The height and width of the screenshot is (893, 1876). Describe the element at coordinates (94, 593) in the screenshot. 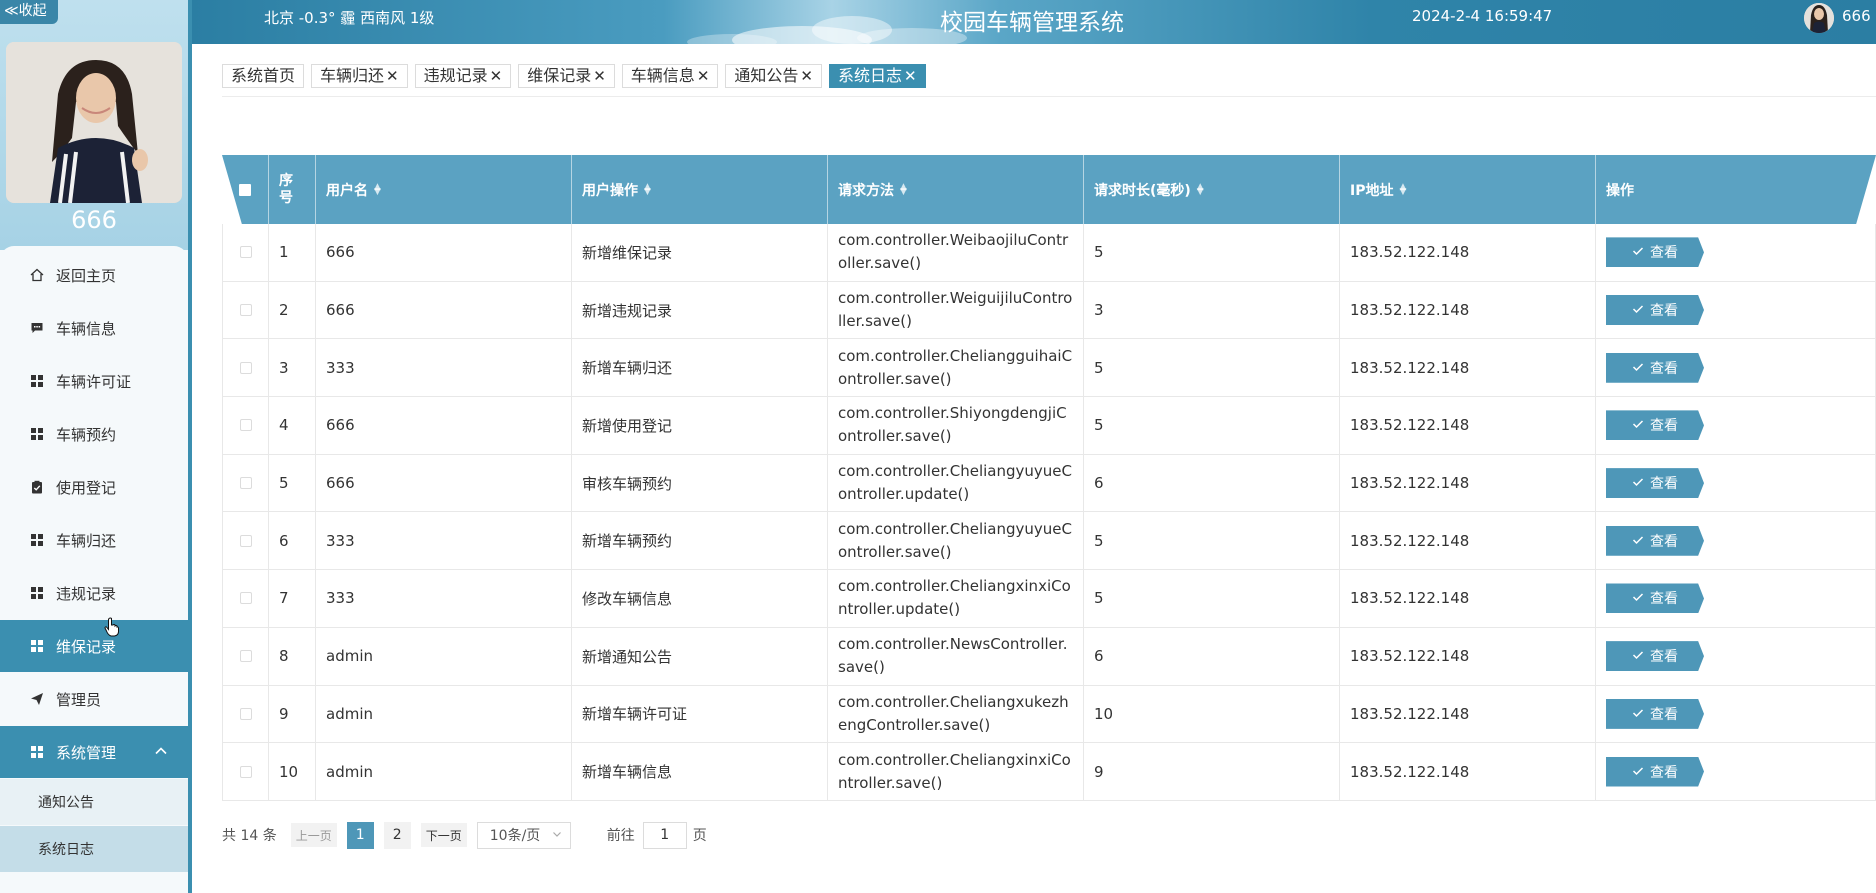

I see `sidebar-item-violation-records: 违规记录` at that location.